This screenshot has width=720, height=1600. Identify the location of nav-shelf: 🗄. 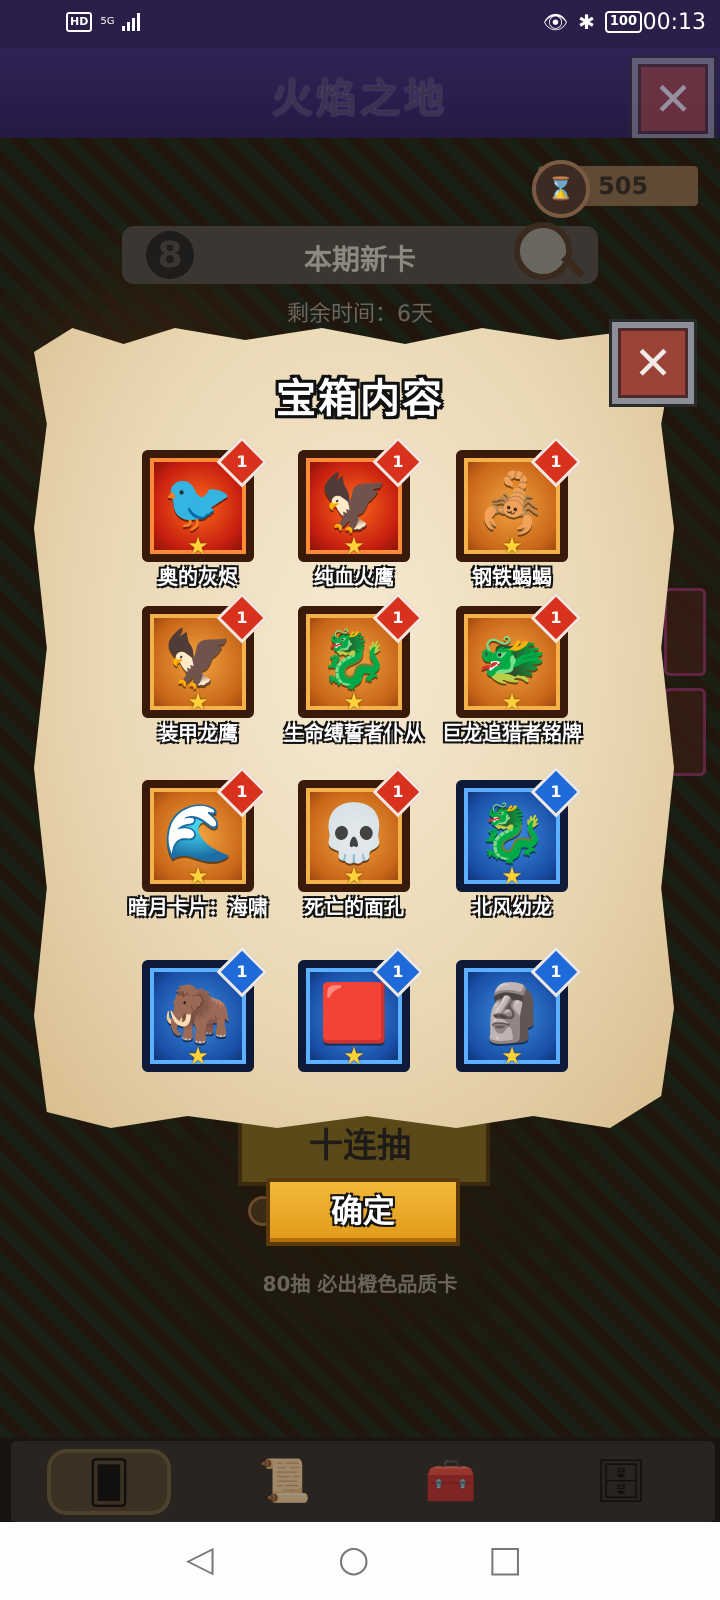
(621, 1481).